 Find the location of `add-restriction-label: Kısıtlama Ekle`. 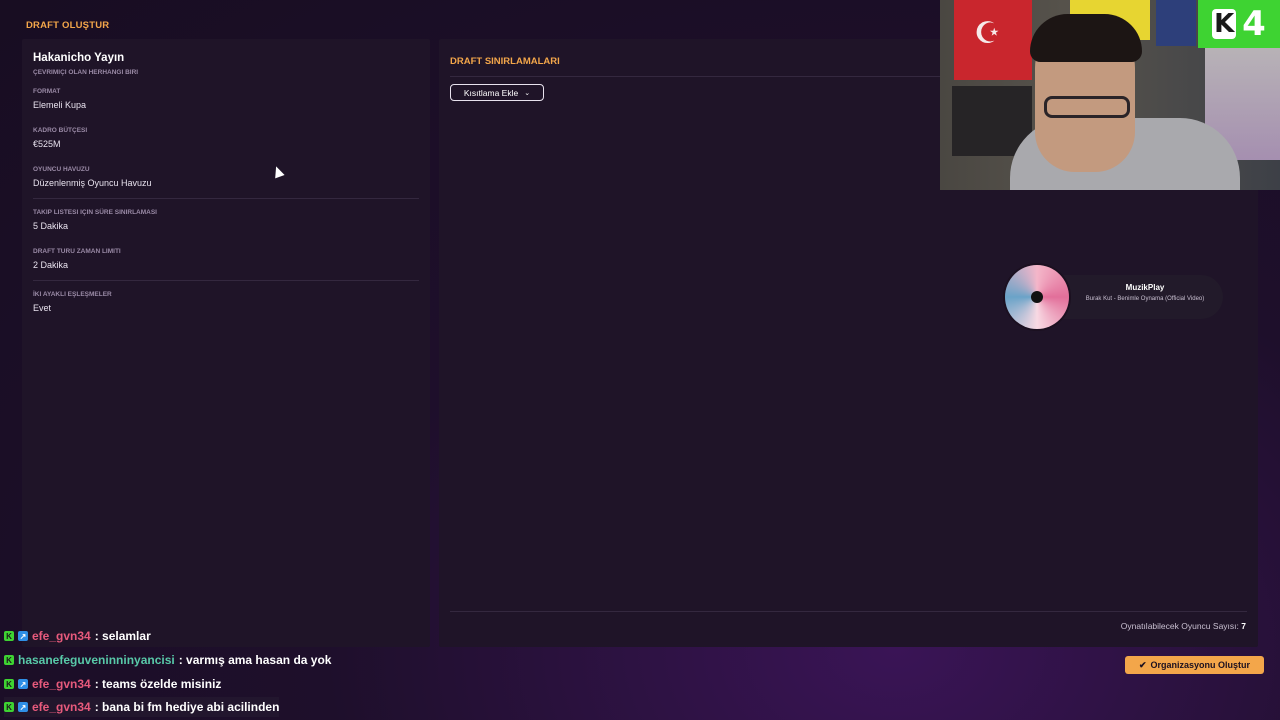

add-restriction-label: Kısıtlama Ekle is located at coordinates (491, 92).